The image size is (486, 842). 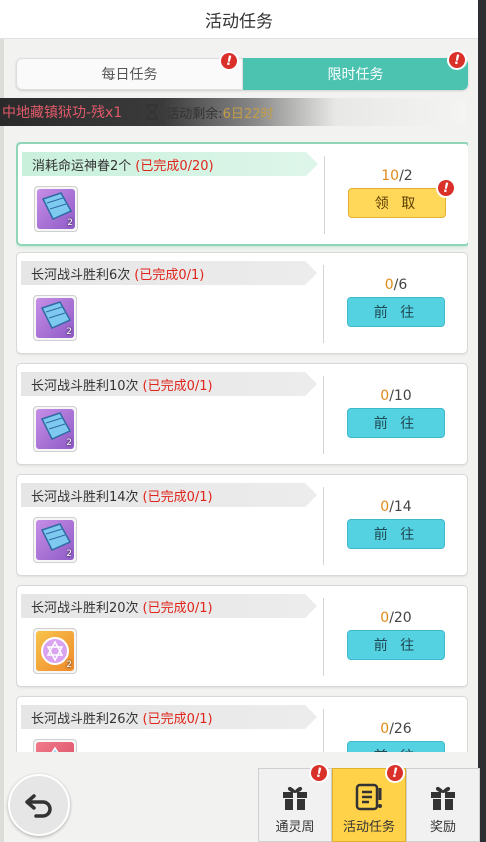 I want to click on nav-event-tasks: 活动任务 !, so click(x=369, y=801).